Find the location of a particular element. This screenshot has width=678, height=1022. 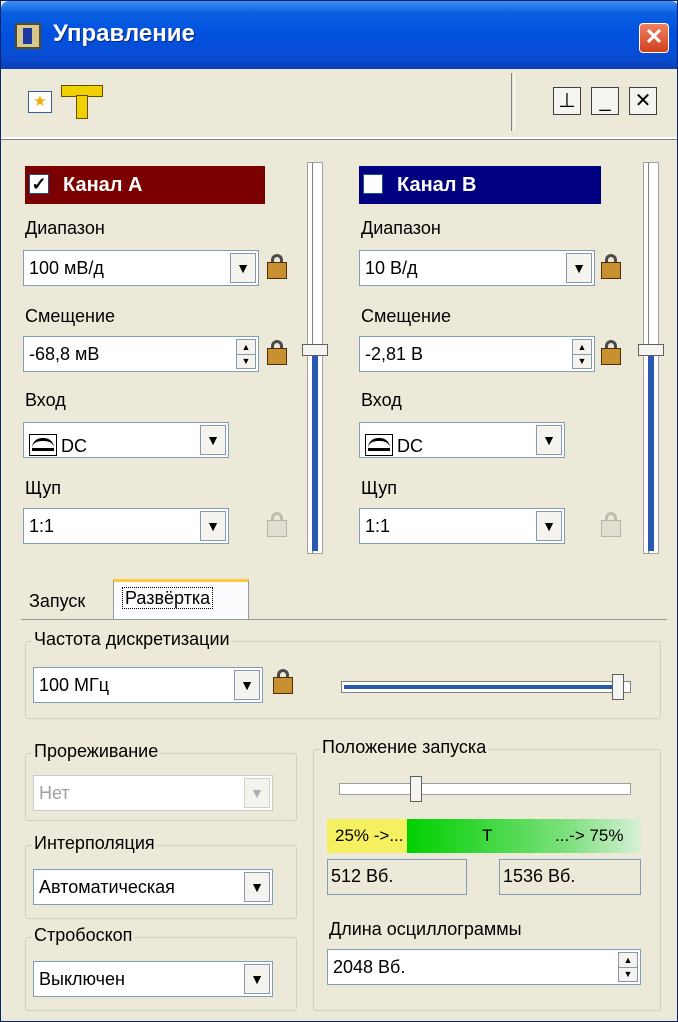

channel-b-offset-label: Смещение is located at coordinates (406, 316).